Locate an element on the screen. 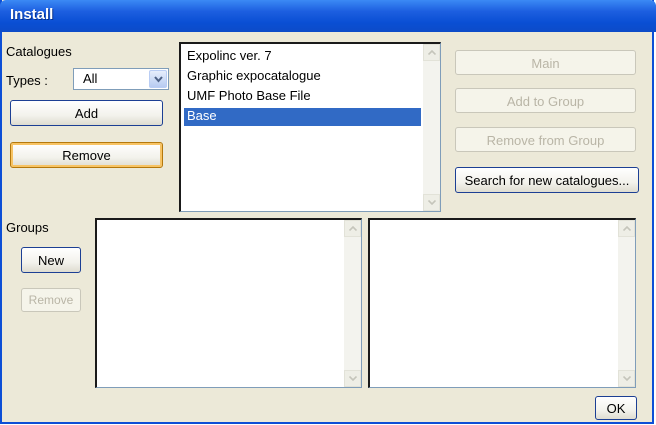 The image size is (656, 425). add-to-group-button: Add to Group is located at coordinates (545, 100).